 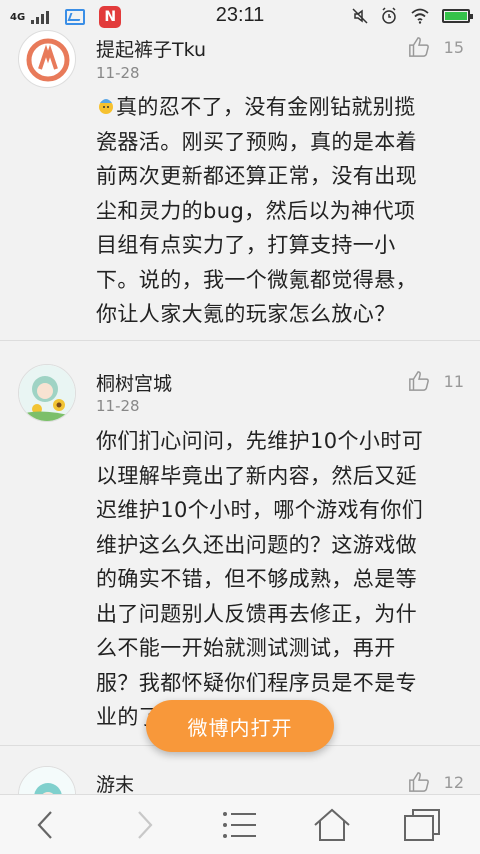 I want to click on comment-line: 你让人家大氪的玩家怎么放心？, so click(x=246, y=314).